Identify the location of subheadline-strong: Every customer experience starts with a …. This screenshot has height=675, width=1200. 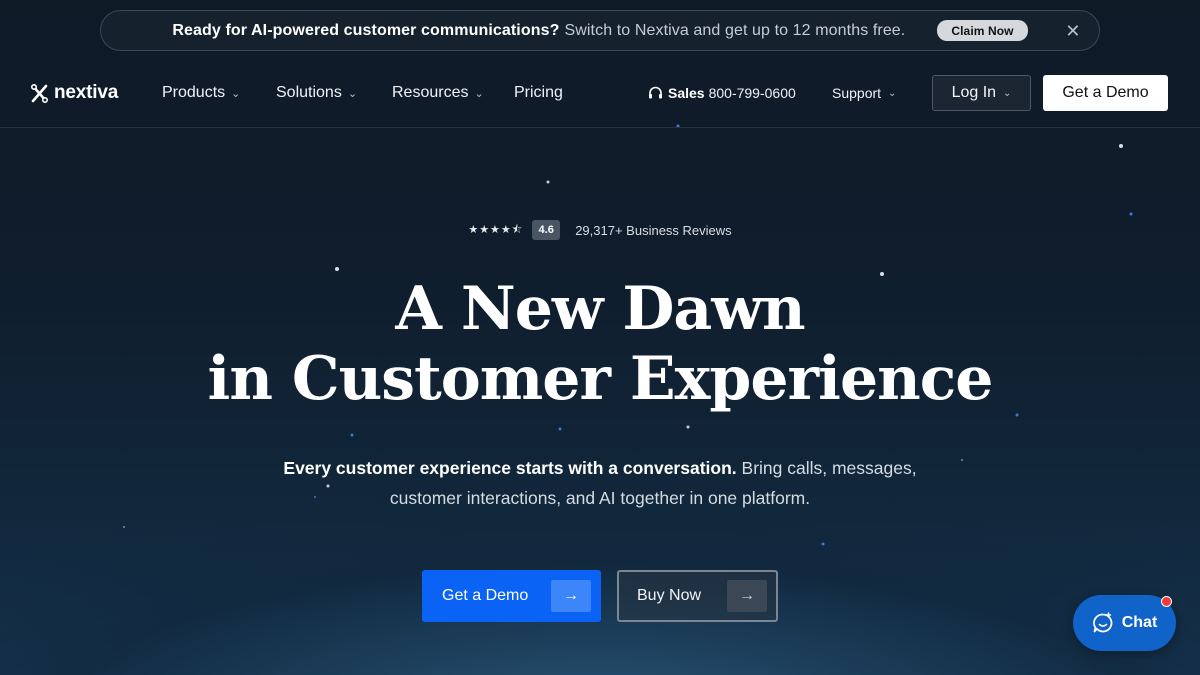
(510, 468).